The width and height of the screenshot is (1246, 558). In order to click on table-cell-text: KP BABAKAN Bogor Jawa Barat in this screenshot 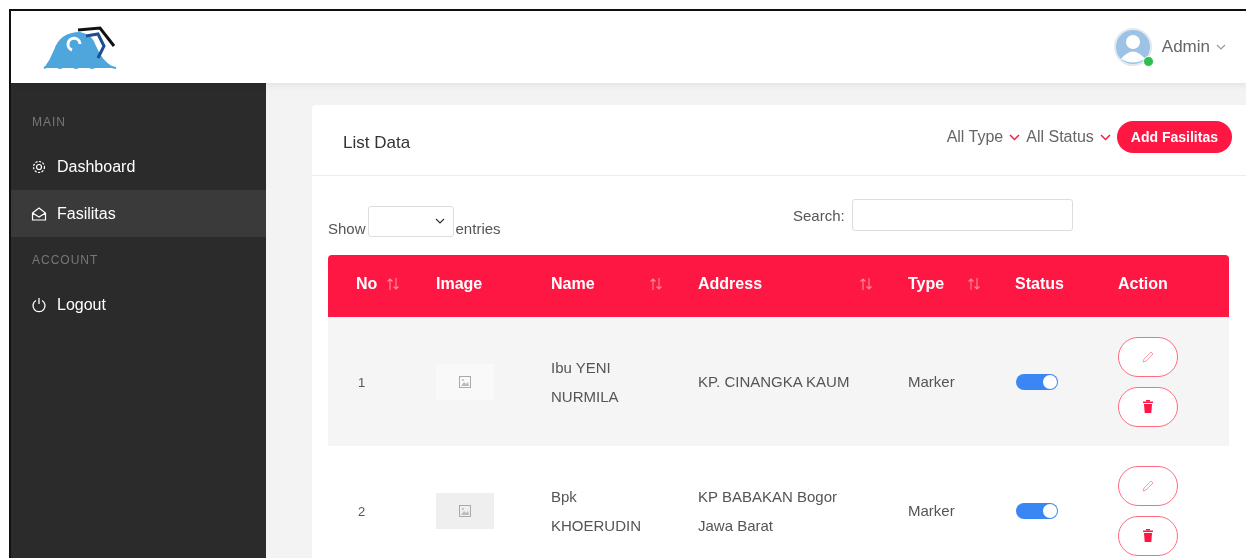, I will do `click(768, 511)`.